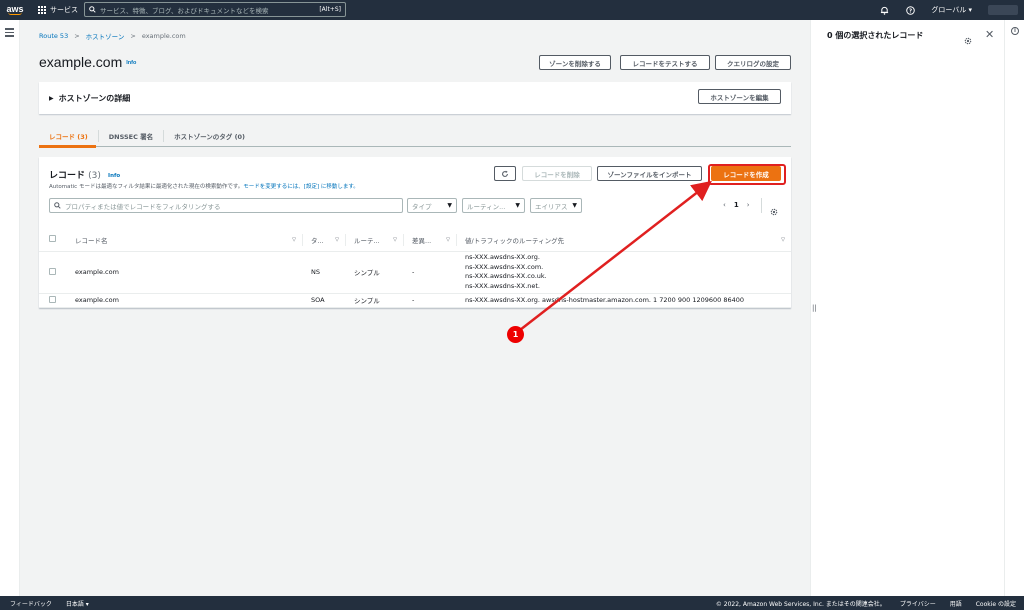 The width and height of the screenshot is (1024, 610). What do you see at coordinates (67, 176) in the screenshot?
I see `records-title-text: レコード` at bounding box center [67, 176].